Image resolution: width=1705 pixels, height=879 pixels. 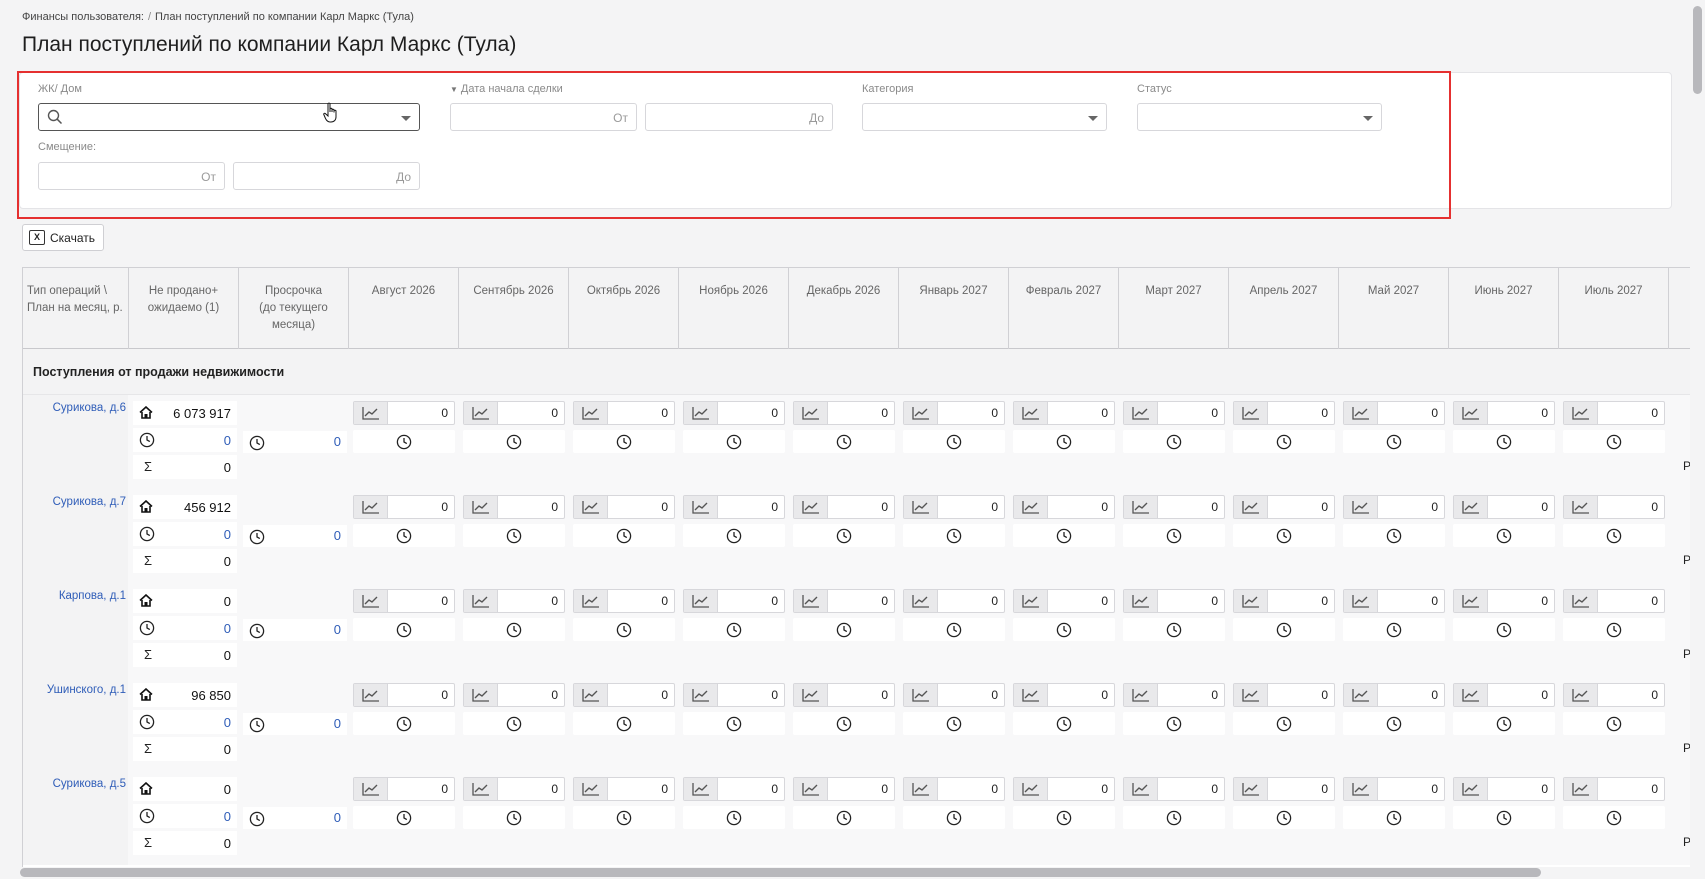 I want to click on horizontal-scroll-thumb, so click(x=780, y=872).